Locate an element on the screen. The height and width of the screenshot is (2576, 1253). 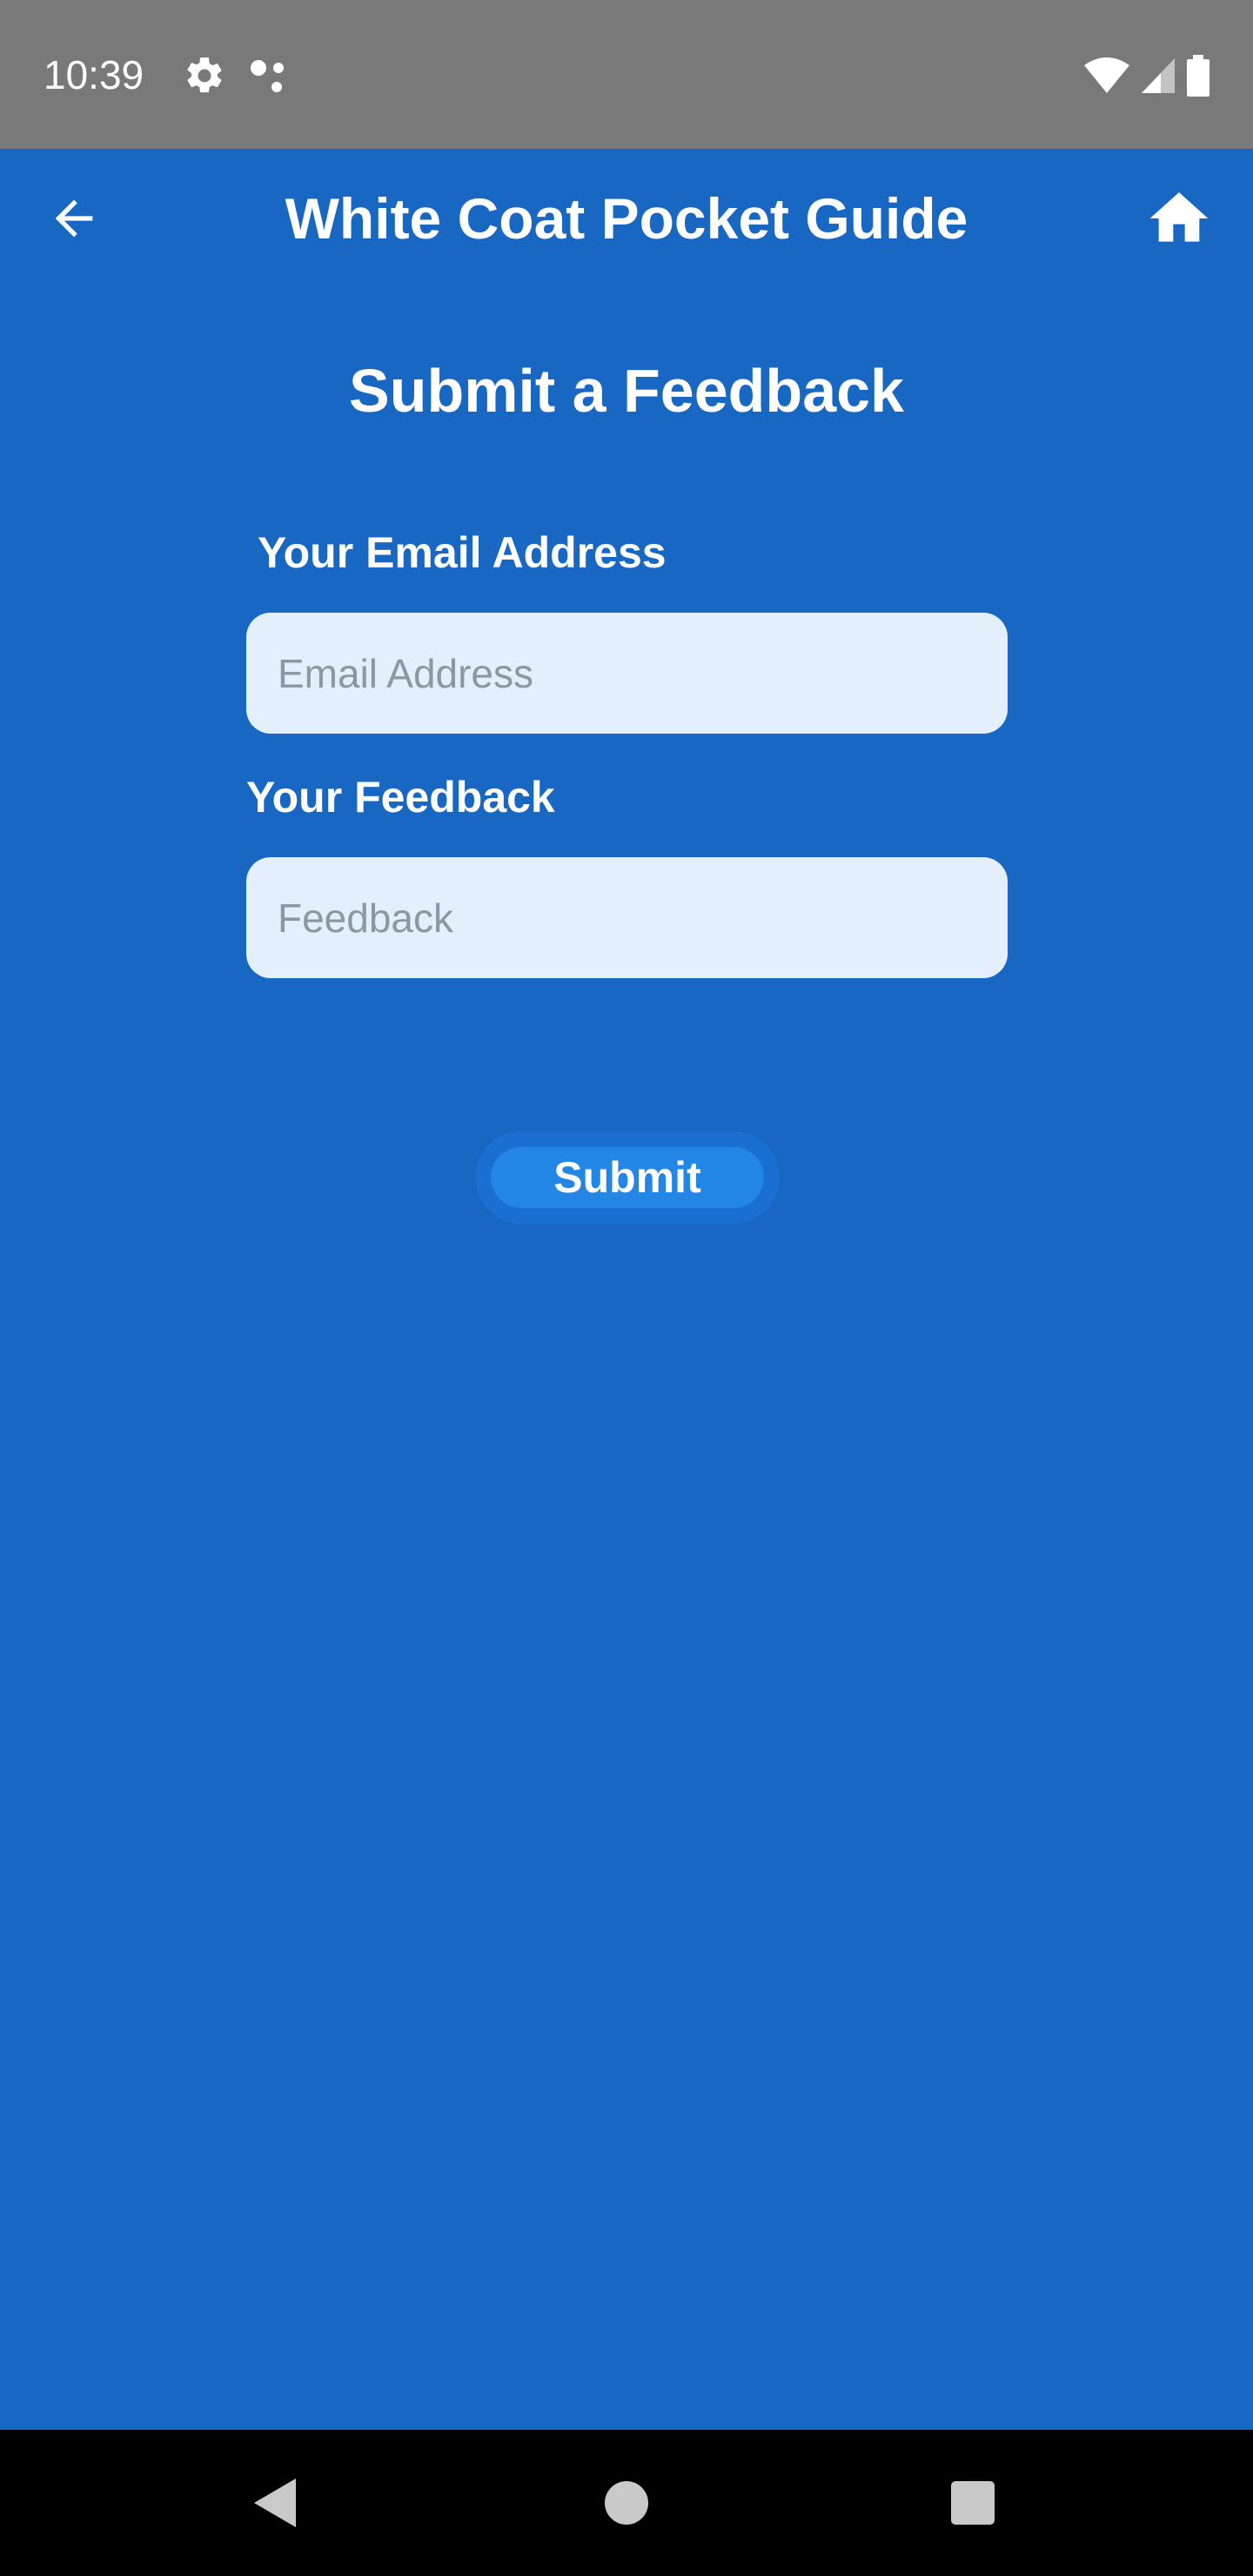
nav-back-icon is located at coordinates (275, 2503).